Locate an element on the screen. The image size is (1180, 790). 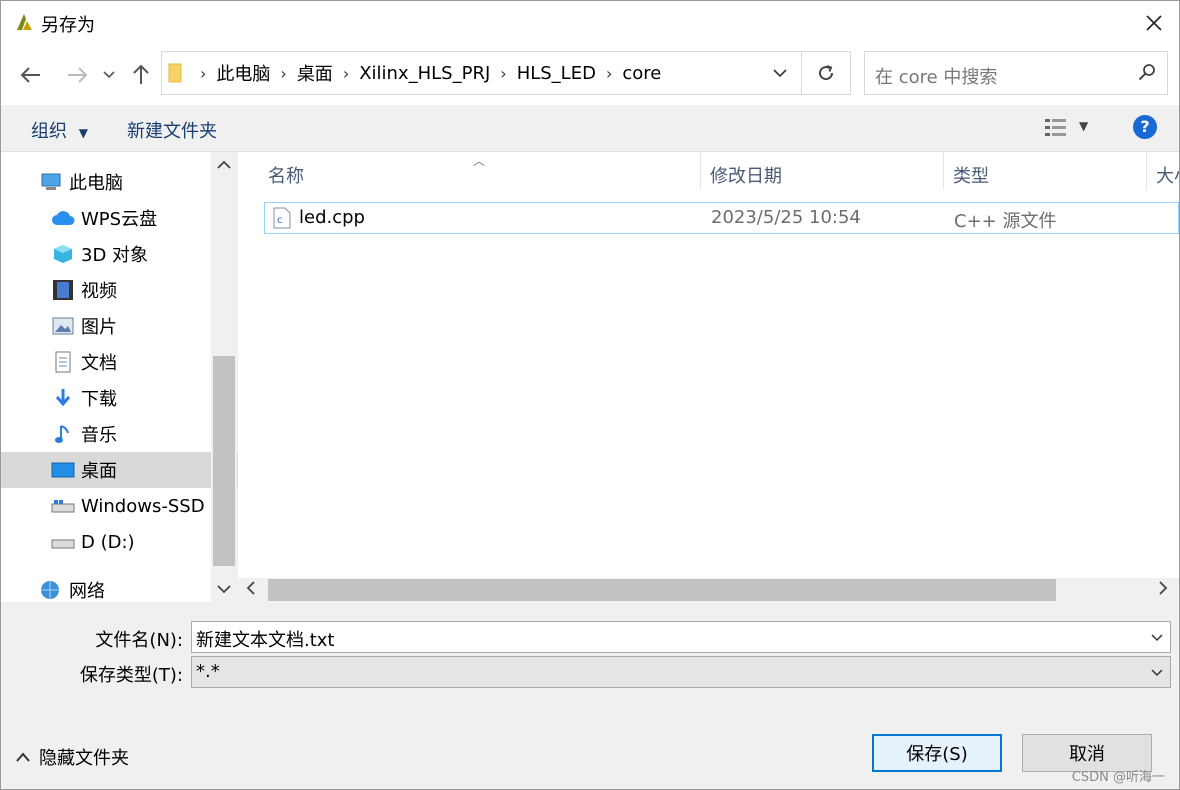
scroll-up-icon is located at coordinates (224, 166).